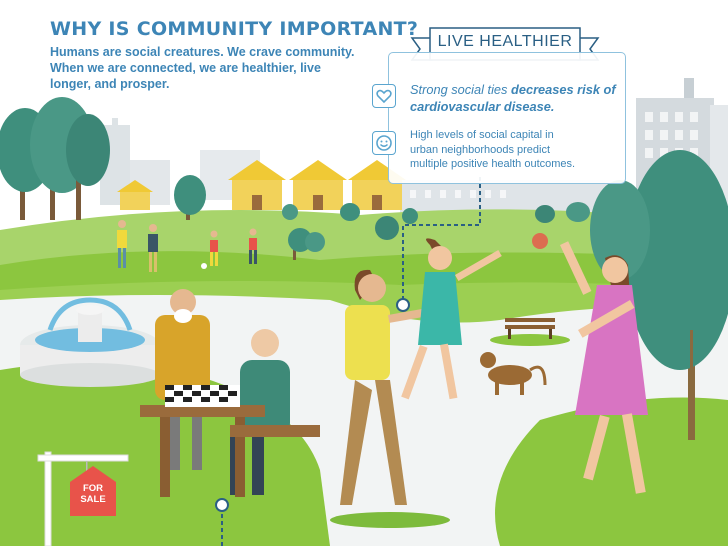  I want to click on connector-dot-top, so click(403, 305).